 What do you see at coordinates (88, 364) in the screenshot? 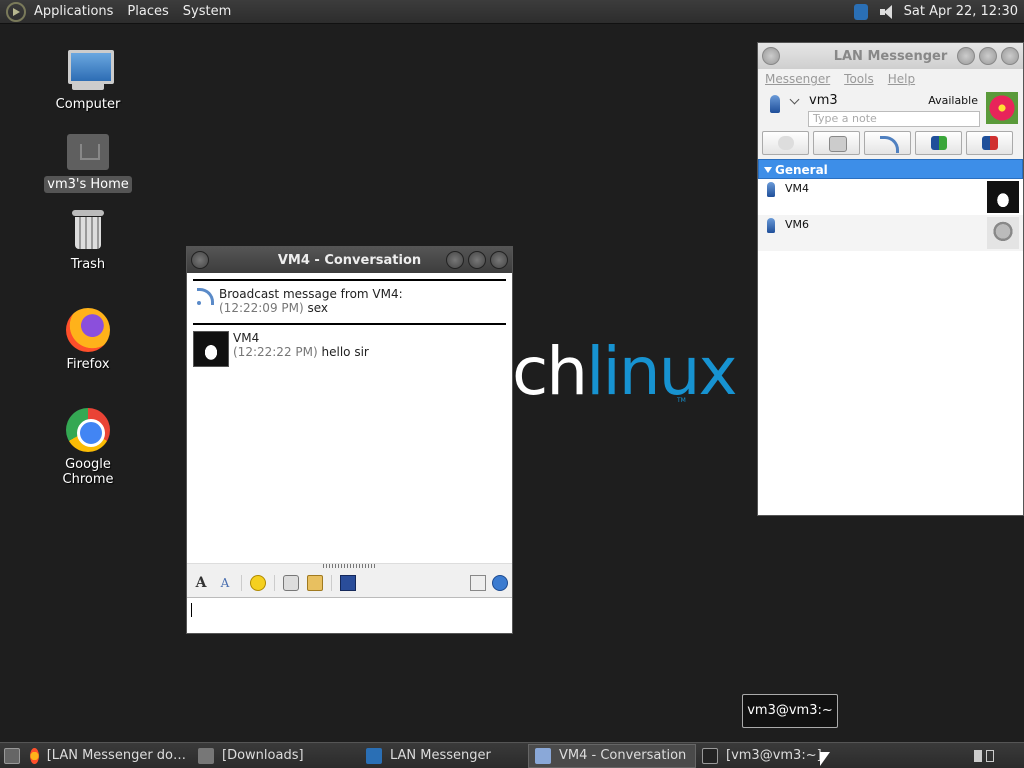
I see `desktop-icon-label: Firefox` at bounding box center [88, 364].